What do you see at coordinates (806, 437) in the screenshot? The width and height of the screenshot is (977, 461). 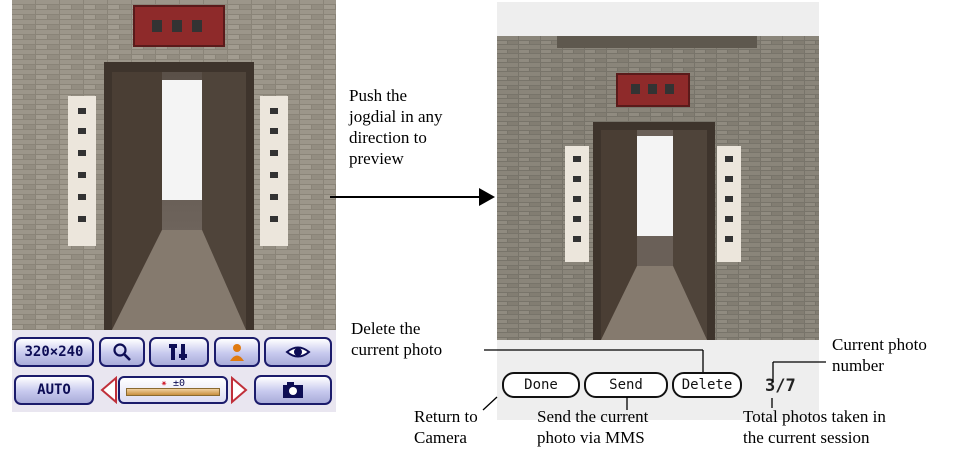 I see `note-line: the current session` at bounding box center [806, 437].